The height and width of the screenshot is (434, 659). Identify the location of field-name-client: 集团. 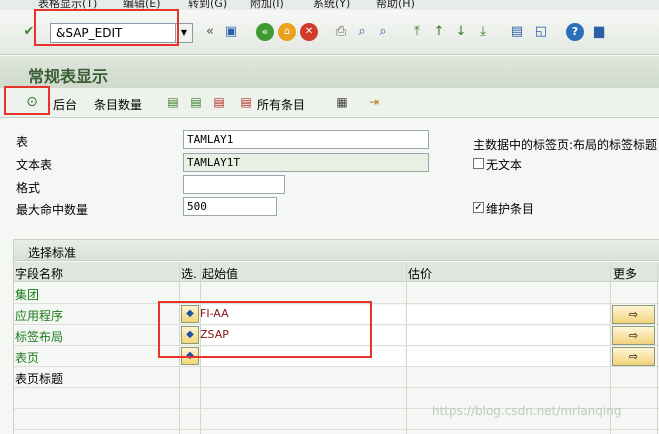
(27, 295).